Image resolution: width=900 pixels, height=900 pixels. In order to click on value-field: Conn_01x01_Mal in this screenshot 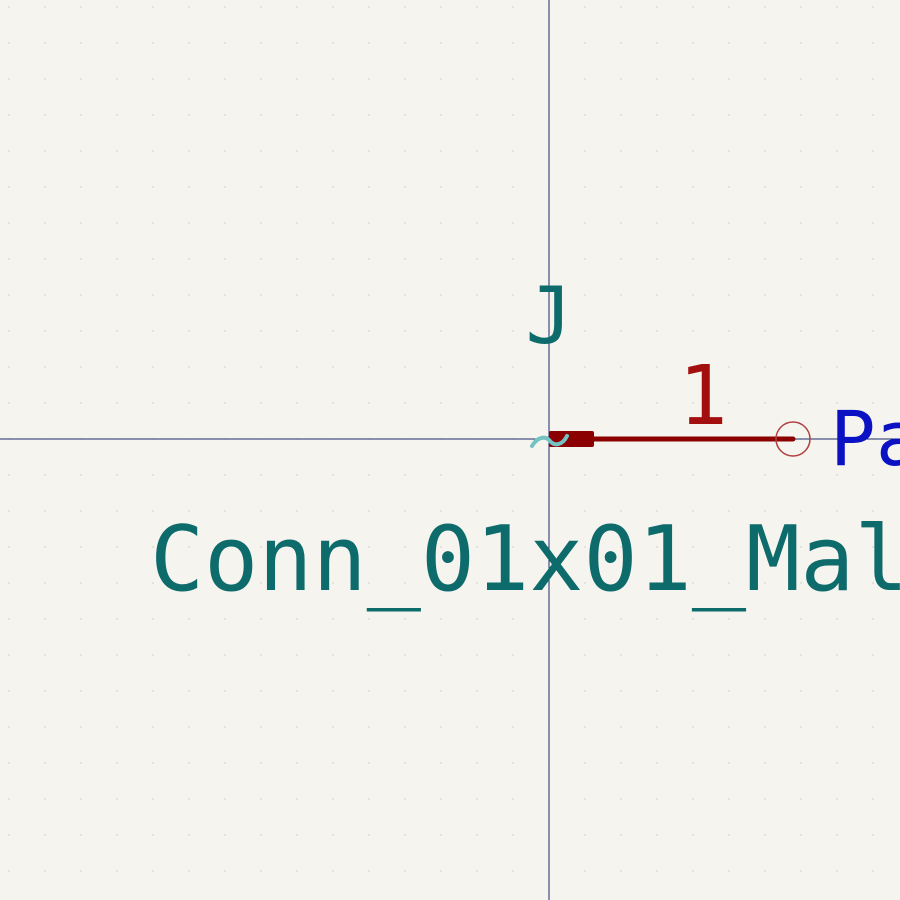, I will do `click(525, 559)`.